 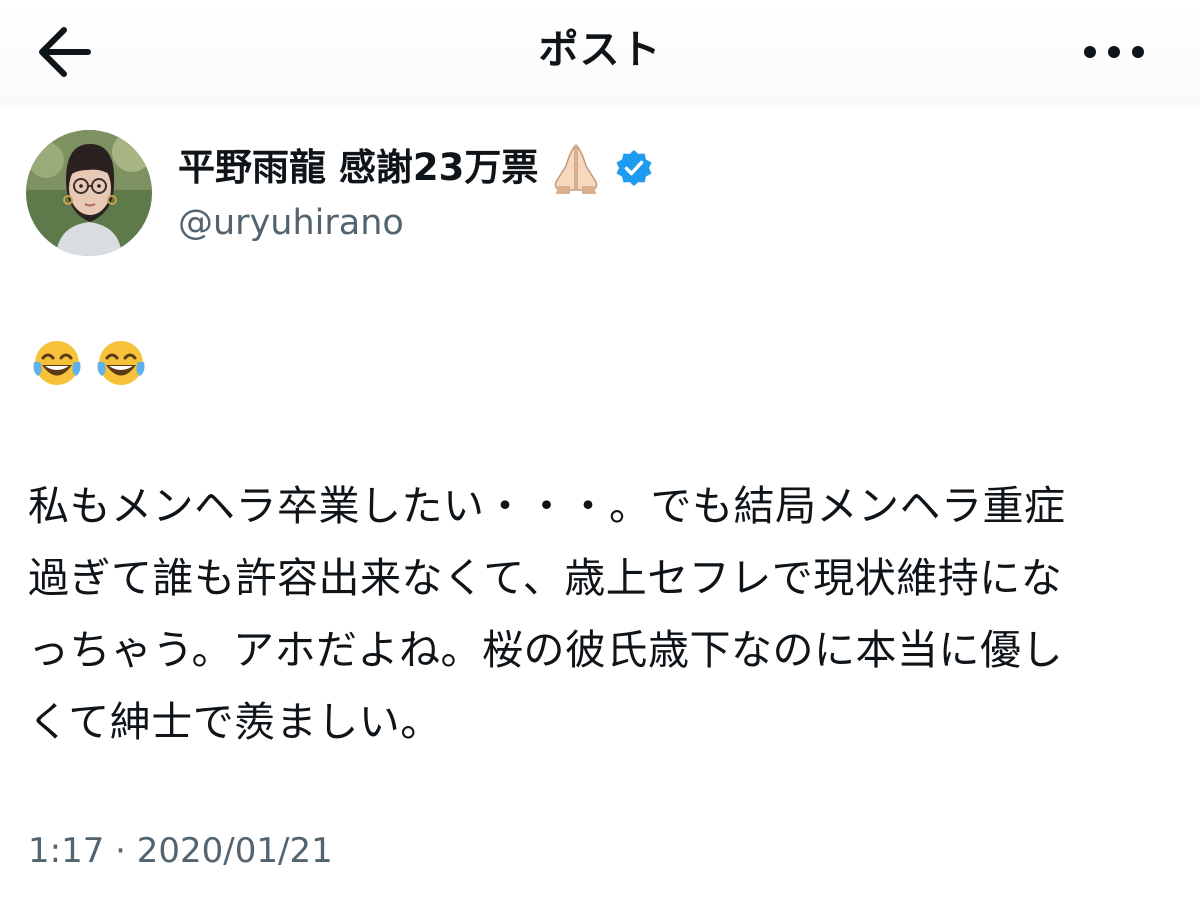 I want to click on emoji-row, so click(x=89, y=365).